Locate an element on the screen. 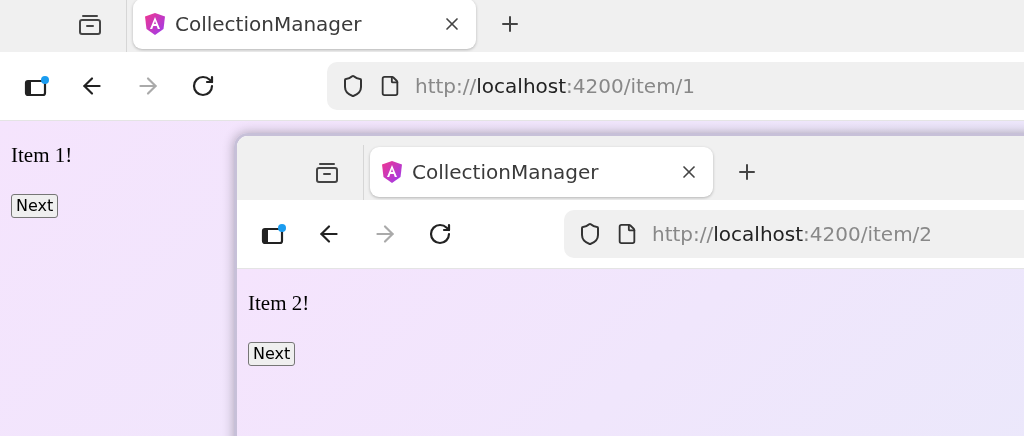 The width and height of the screenshot is (1024, 436). address-bar: http://localhost:4200/item/2 is located at coordinates (794, 234).